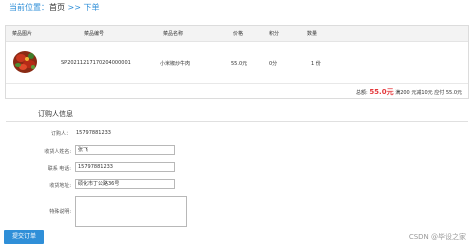 The height and width of the screenshot is (249, 474). Describe the element at coordinates (175, 64) in the screenshot. I see `item-name: 小米椒炒牛肉` at that location.